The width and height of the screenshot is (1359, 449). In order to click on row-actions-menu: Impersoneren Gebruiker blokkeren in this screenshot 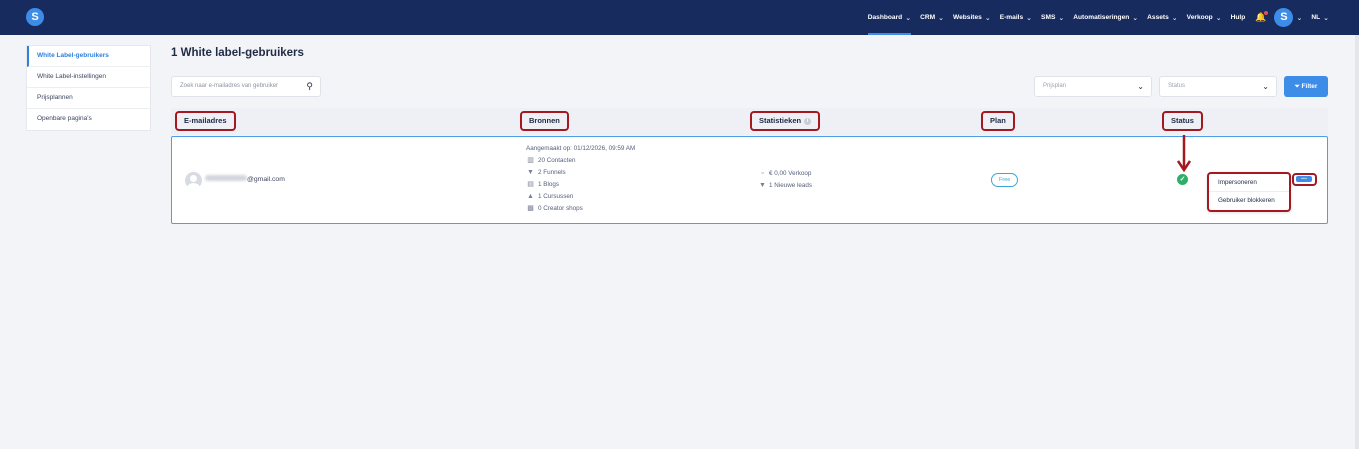, I will do `click(1249, 192)`.